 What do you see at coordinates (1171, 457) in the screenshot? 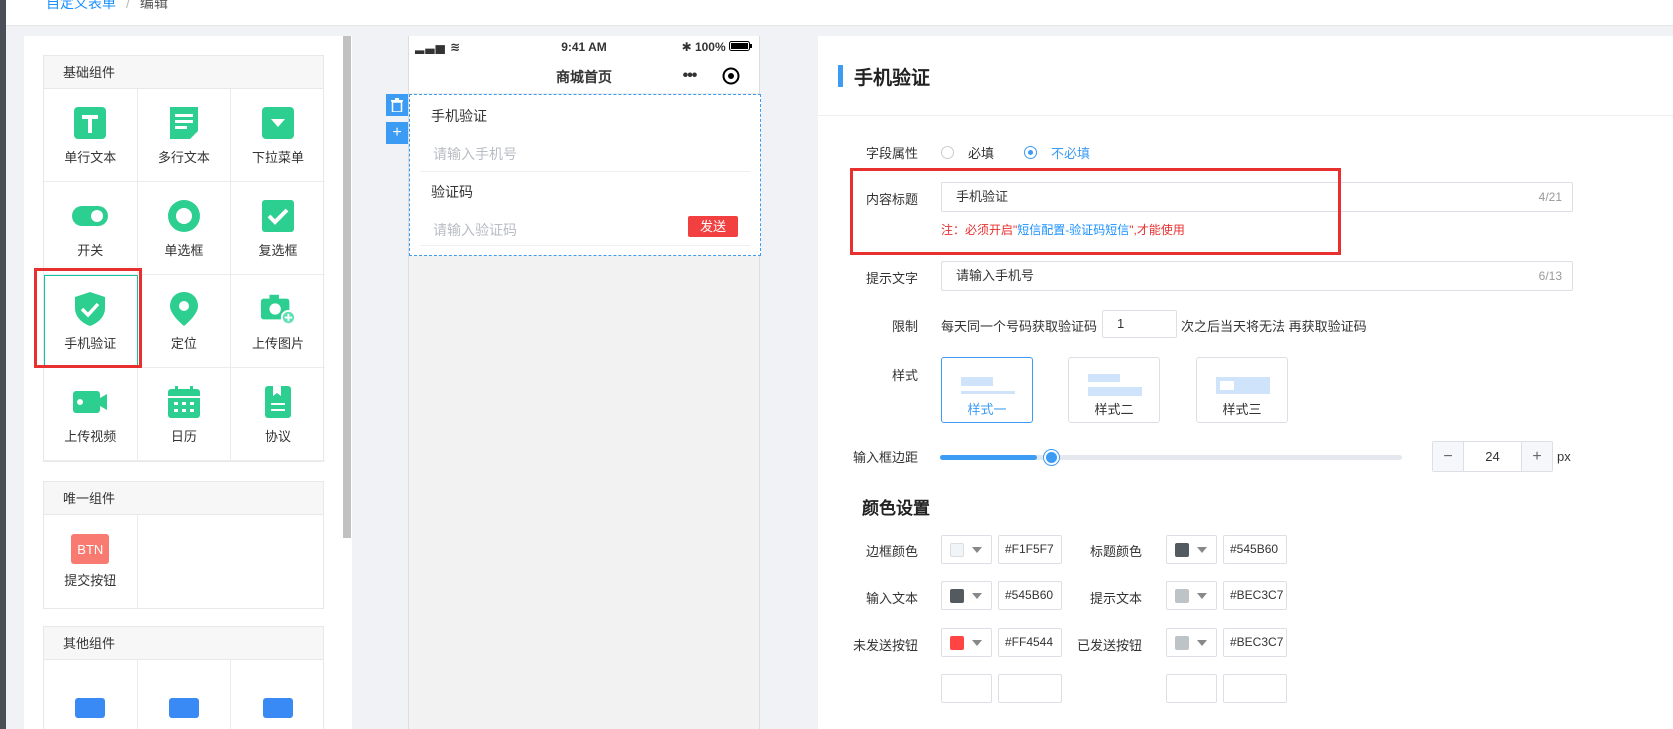
I see `input-margin-slider-track` at bounding box center [1171, 457].